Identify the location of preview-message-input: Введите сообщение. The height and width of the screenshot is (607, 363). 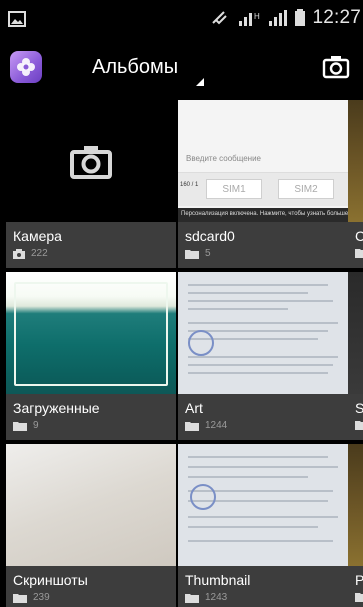
(223, 158).